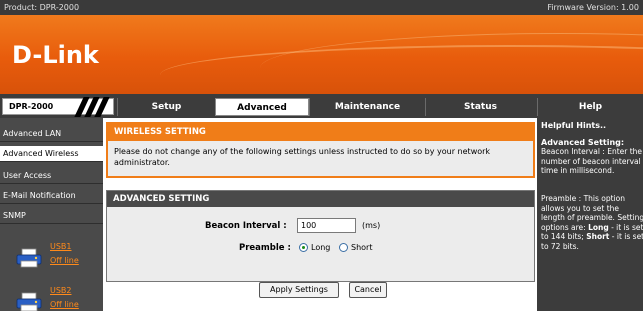 This screenshot has height=311, width=643. What do you see at coordinates (58, 107) in the screenshot?
I see `model-badge: DPR-2000` at bounding box center [58, 107].